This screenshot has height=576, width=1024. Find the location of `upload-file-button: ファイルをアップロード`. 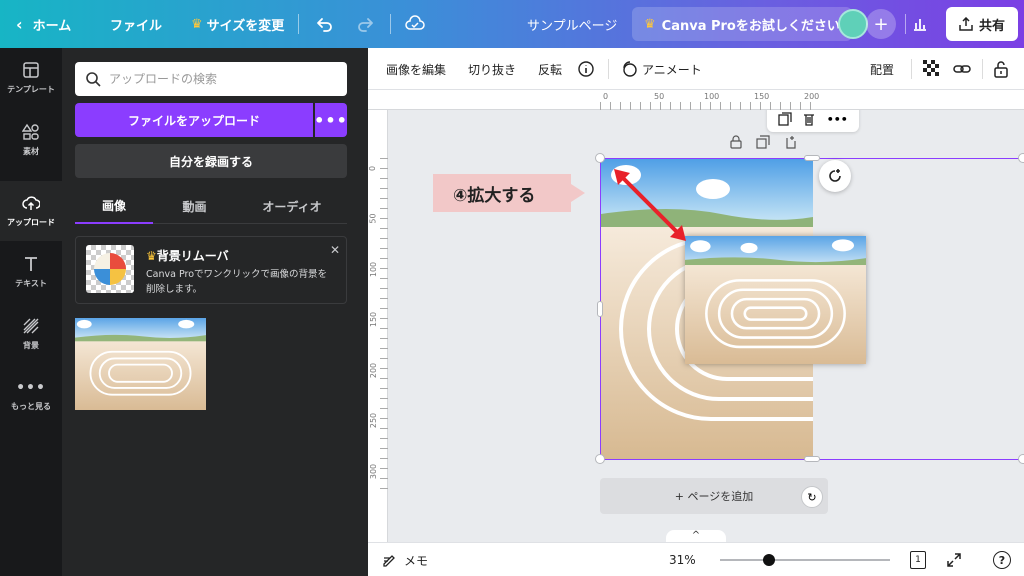

upload-file-button: ファイルをアップロード is located at coordinates (194, 120).